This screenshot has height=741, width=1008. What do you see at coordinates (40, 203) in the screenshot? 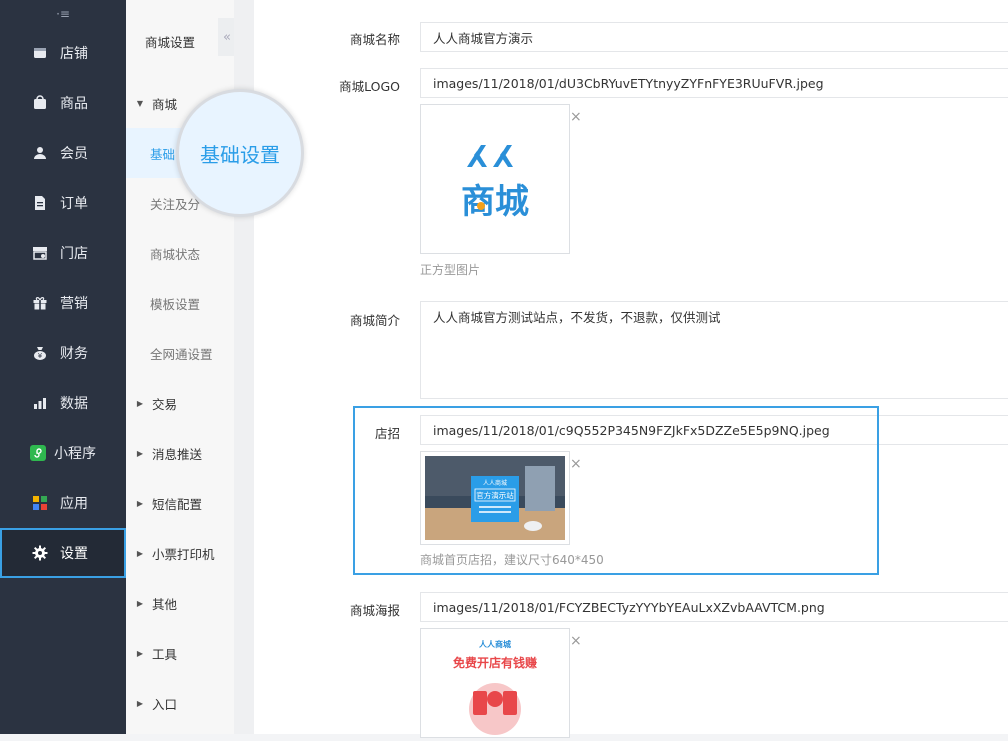
I see `document-icon` at bounding box center [40, 203].